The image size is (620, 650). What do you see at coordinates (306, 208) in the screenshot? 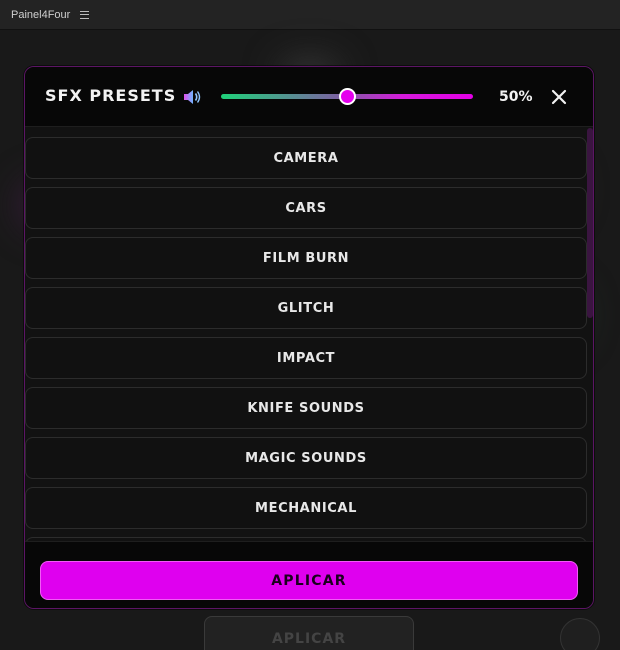
I see `preset-item-cars: CARS` at bounding box center [306, 208].